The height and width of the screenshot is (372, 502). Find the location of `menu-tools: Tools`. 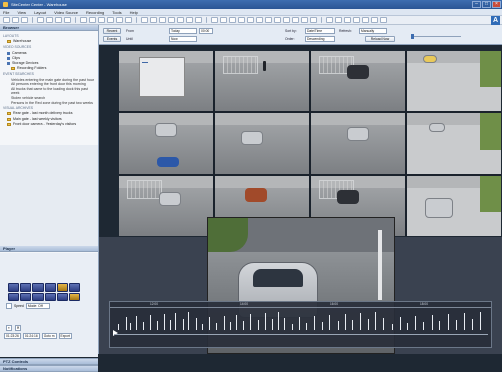

menu-tools: Tools is located at coordinates (116, 12).